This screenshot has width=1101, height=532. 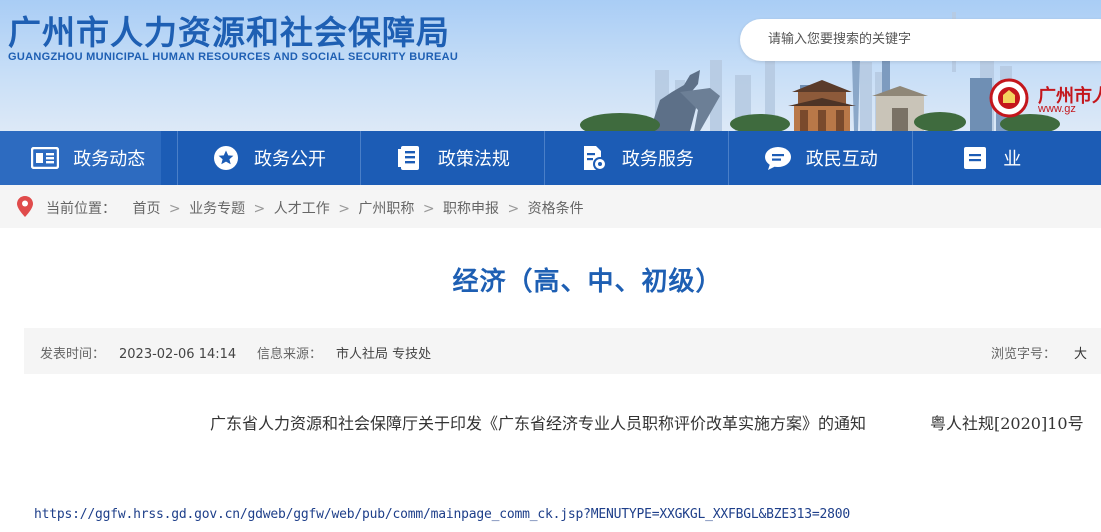 What do you see at coordinates (410, 158) in the screenshot?
I see `document-list-icon` at bounding box center [410, 158].